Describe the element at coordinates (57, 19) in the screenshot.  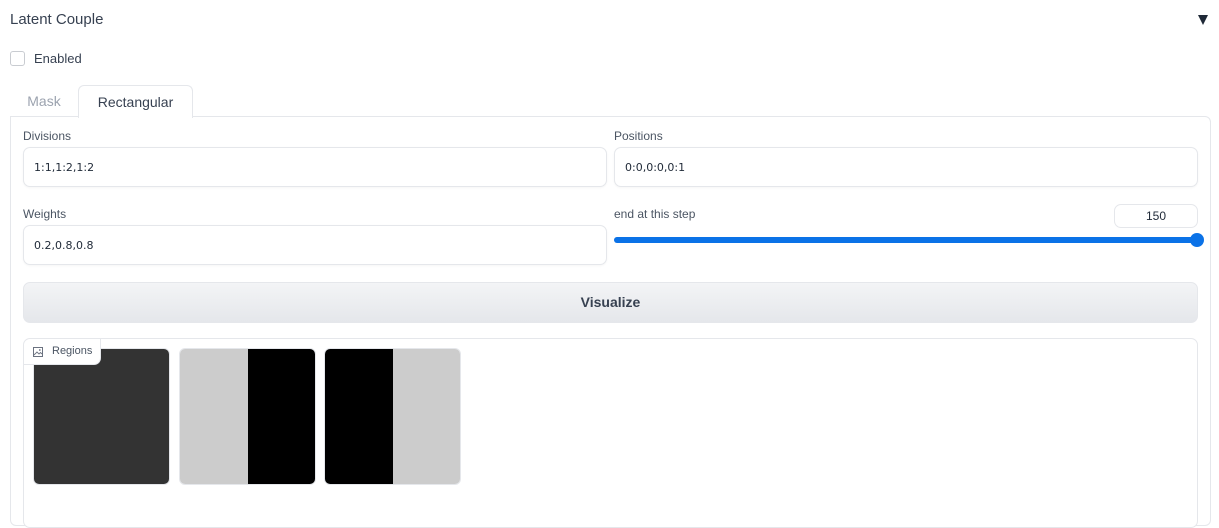
I see `accordion-title: Latent Couple` at that location.